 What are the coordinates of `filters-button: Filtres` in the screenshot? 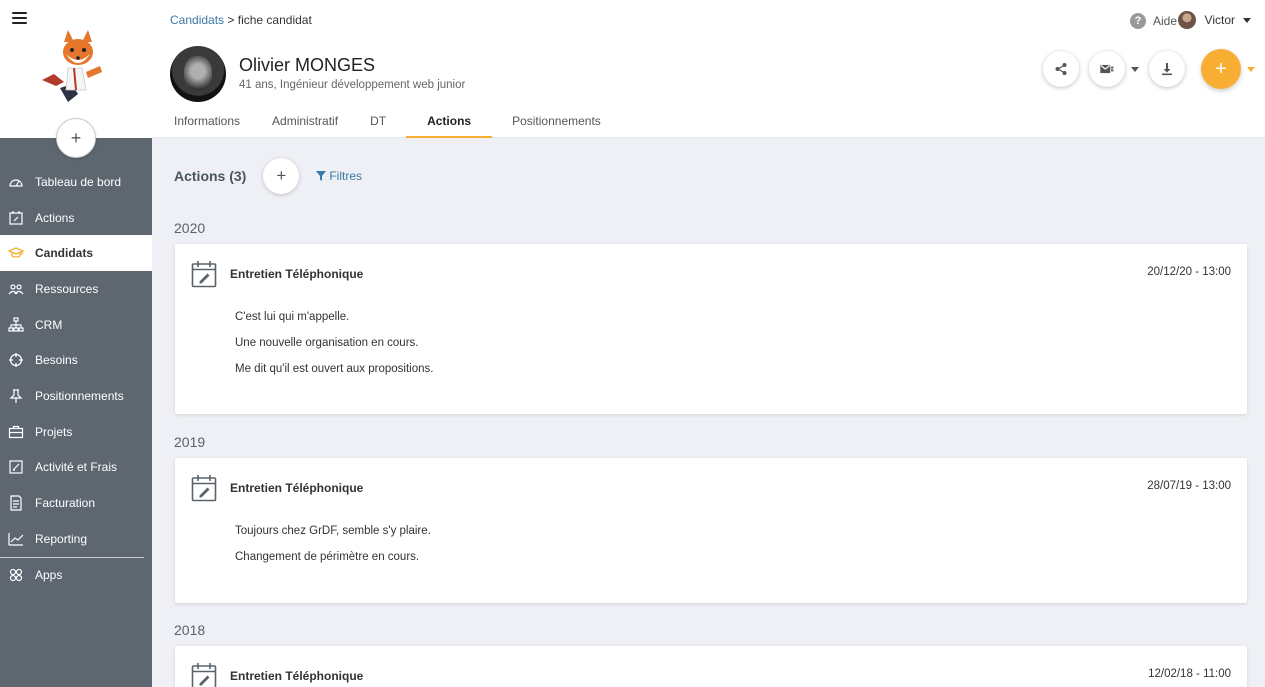 It's located at (339, 176).